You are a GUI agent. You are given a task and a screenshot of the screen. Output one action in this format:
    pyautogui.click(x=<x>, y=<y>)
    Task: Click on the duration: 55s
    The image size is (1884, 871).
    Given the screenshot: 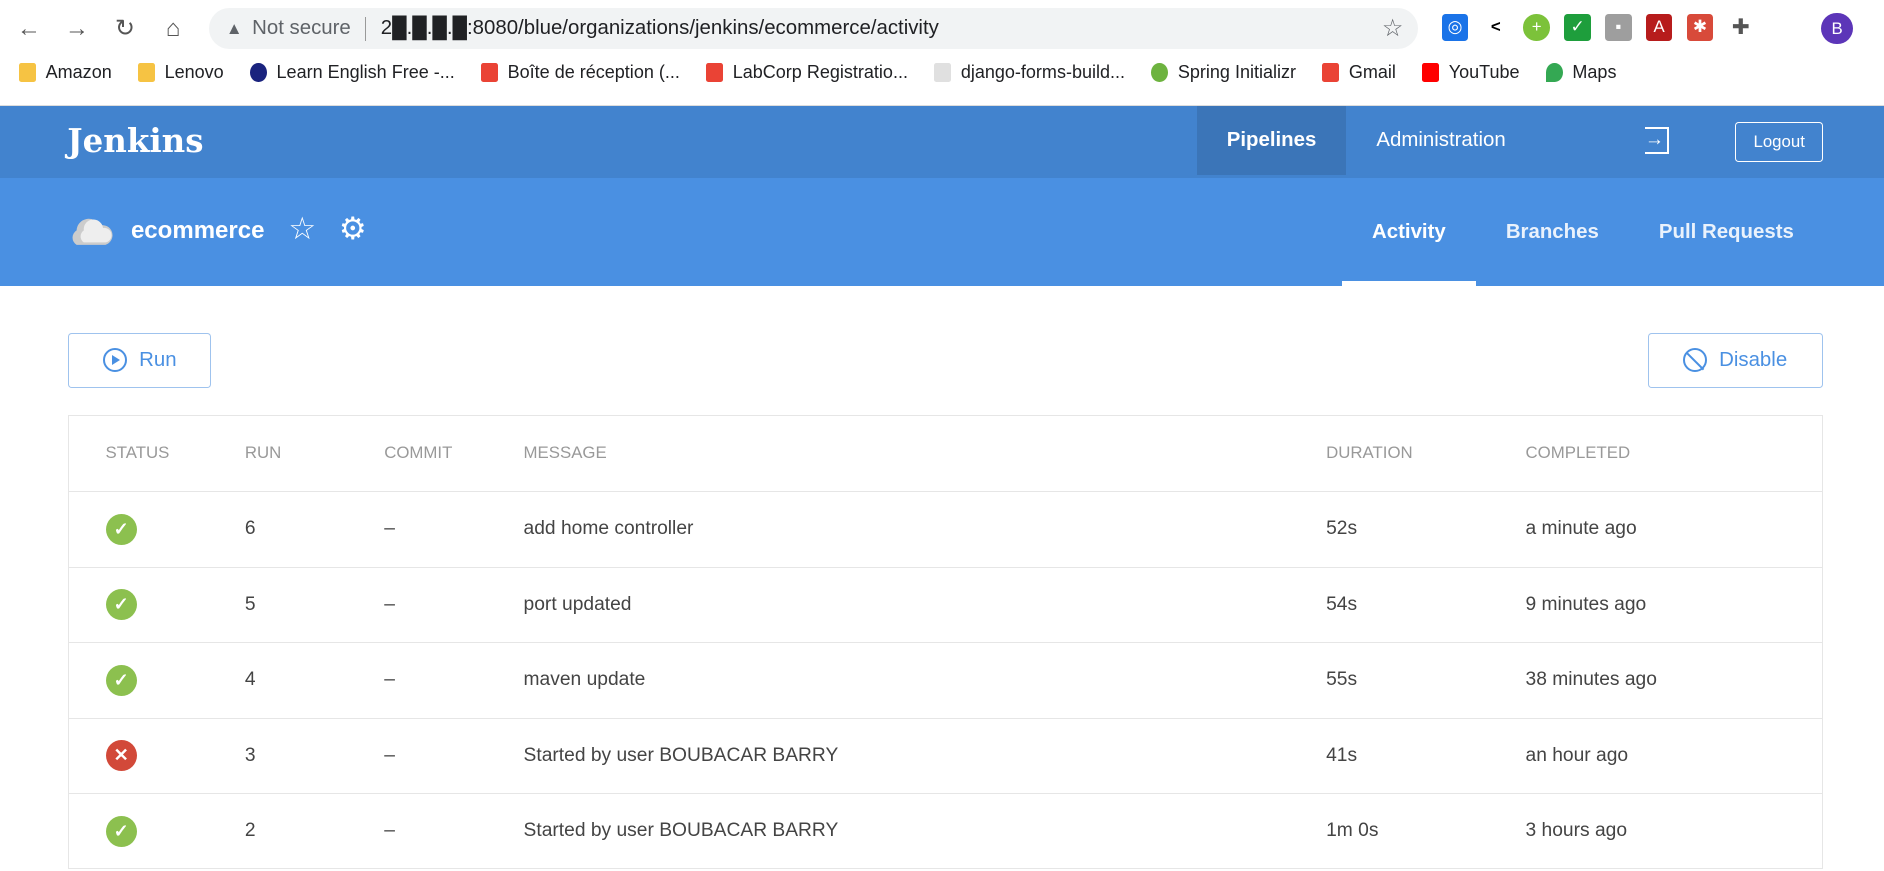 What is the action you would take?
    pyautogui.click(x=1390, y=680)
    